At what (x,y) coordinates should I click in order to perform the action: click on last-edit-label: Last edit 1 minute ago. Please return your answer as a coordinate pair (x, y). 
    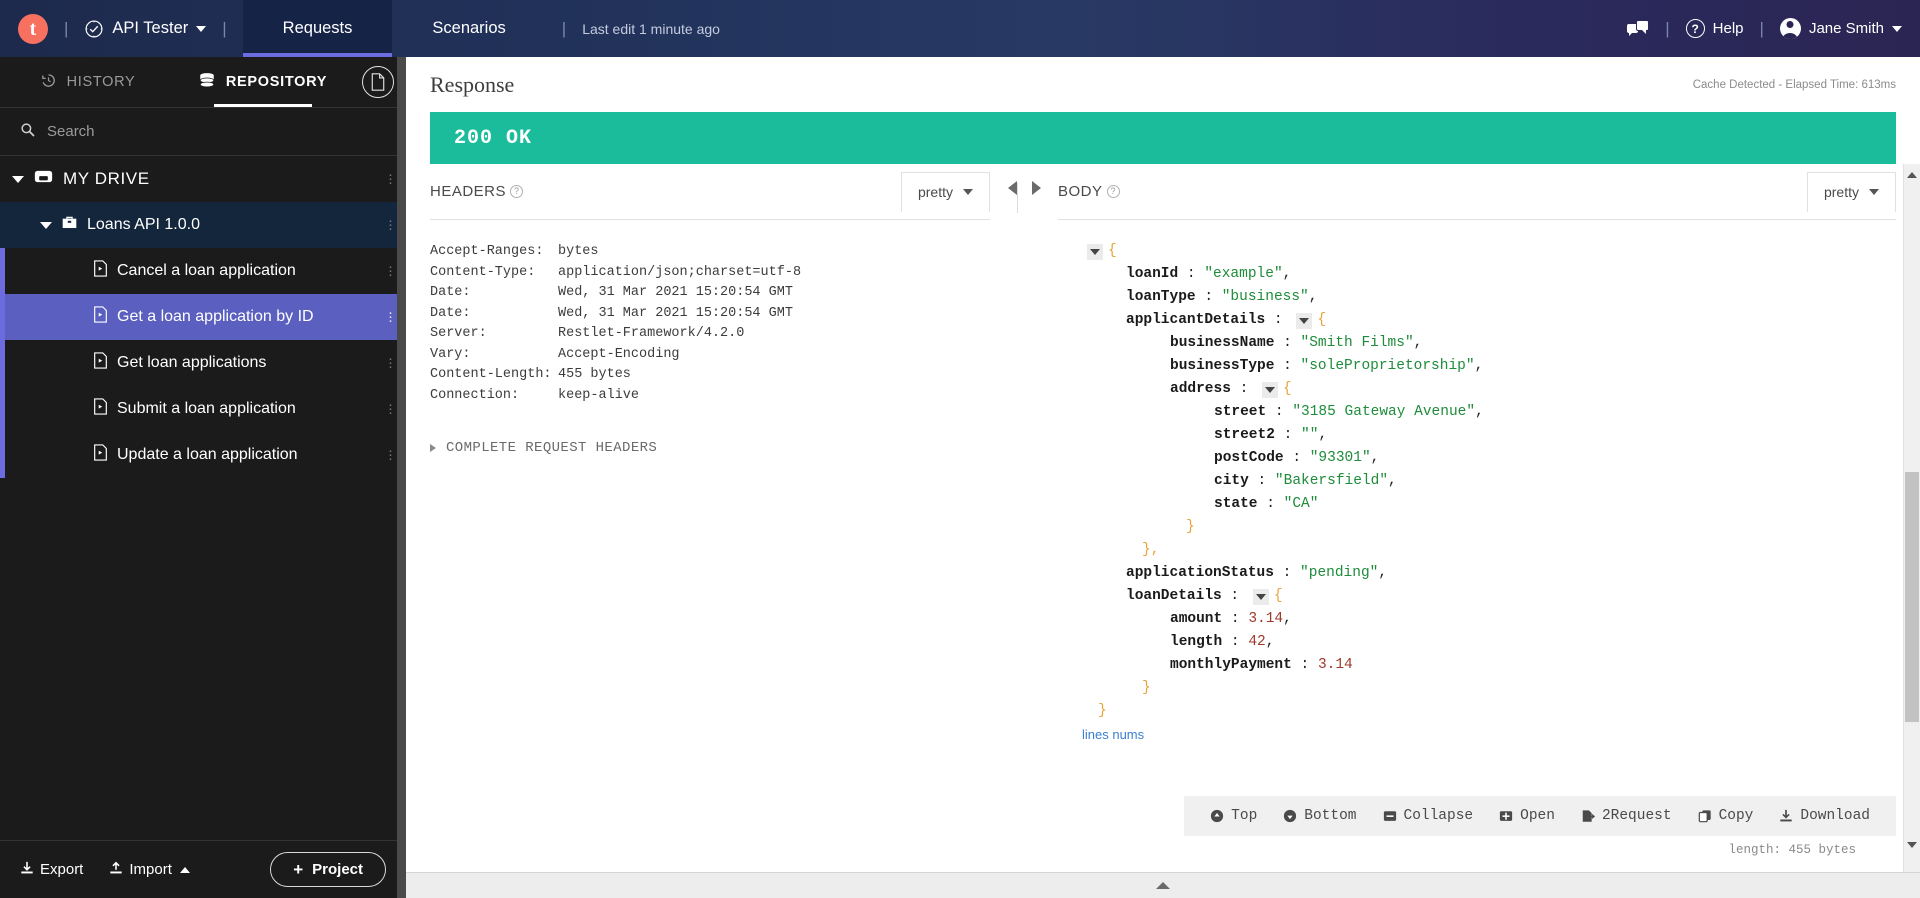
    Looking at the image, I should click on (651, 28).